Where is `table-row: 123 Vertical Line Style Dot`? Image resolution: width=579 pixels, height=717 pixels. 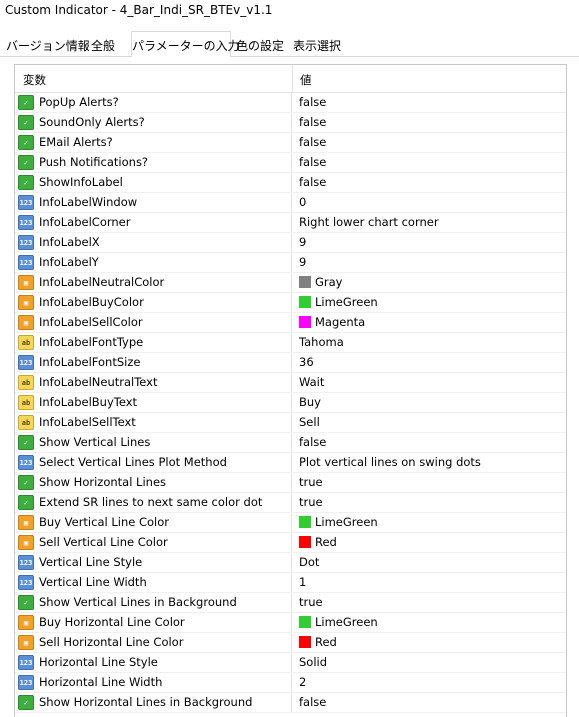
table-row: 123 Vertical Line Style Dot is located at coordinates (290, 563).